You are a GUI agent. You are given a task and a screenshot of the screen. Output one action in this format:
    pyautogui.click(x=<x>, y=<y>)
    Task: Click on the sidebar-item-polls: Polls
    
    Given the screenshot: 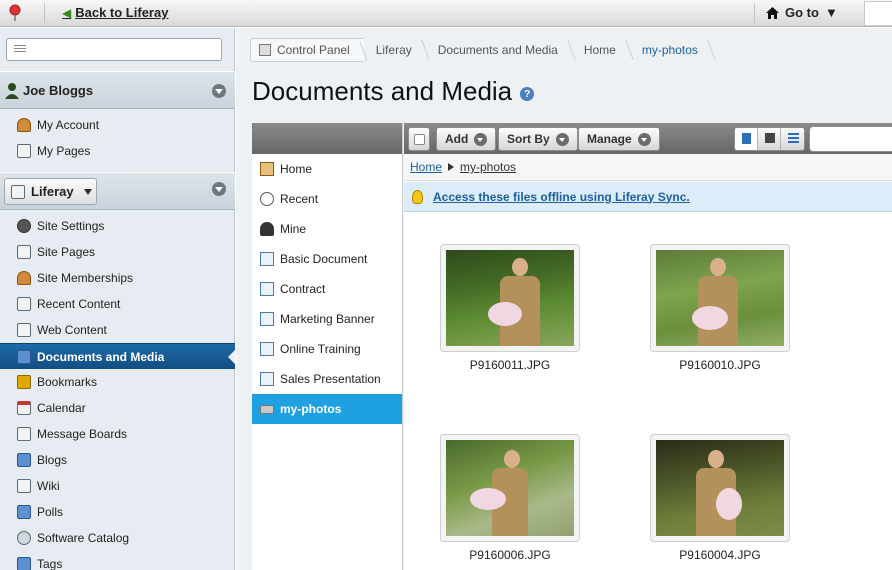 What is the action you would take?
    pyautogui.click(x=117, y=512)
    